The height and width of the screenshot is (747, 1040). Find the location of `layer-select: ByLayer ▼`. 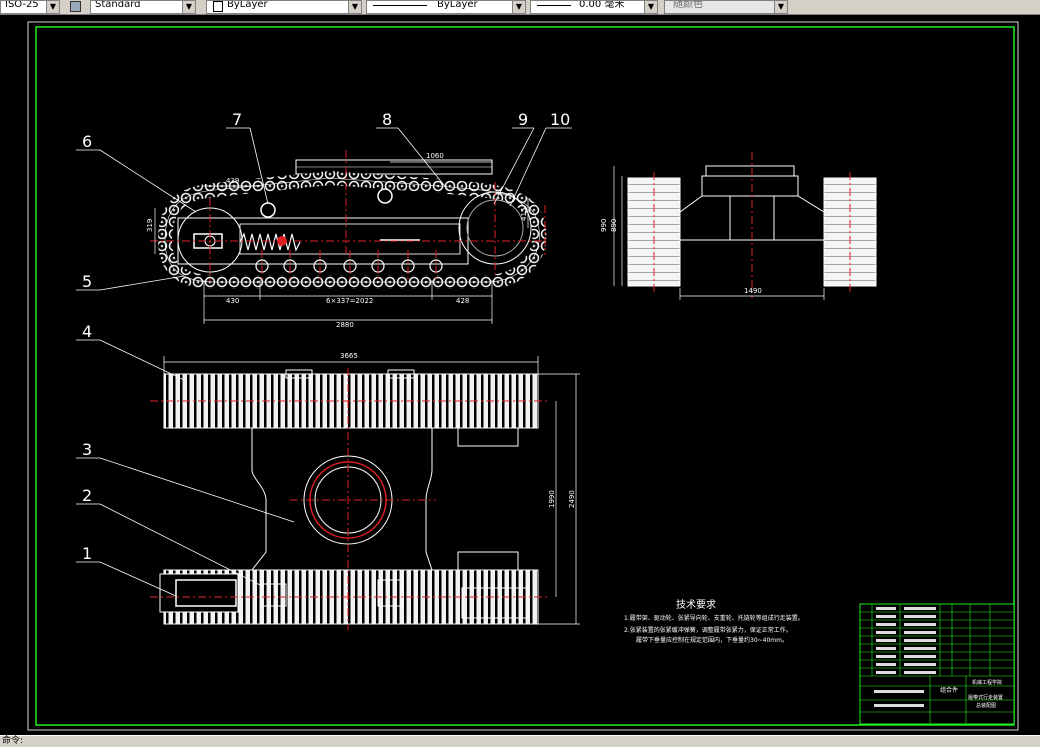

layer-select: ByLayer ▼ is located at coordinates (284, 7).